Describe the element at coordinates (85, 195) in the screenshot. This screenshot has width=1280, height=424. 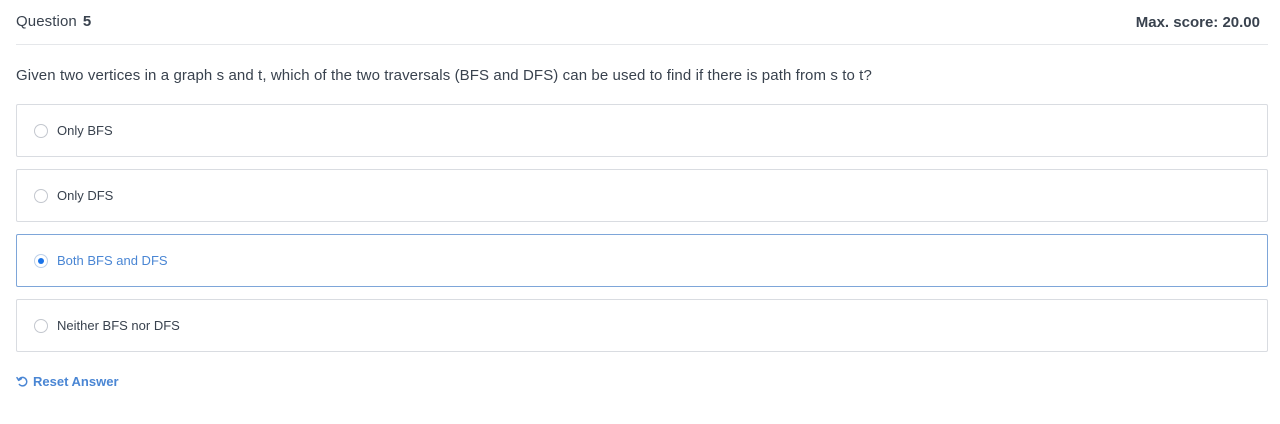
I see `option-label: Only DFS` at that location.